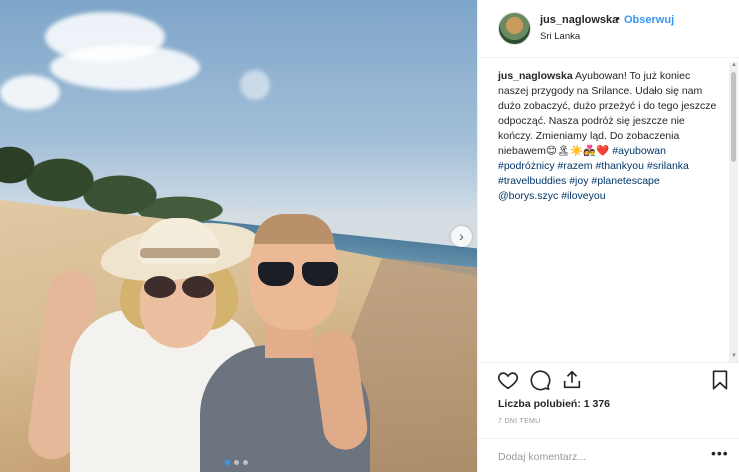  I want to click on more-options-icon: •••, so click(720, 453).